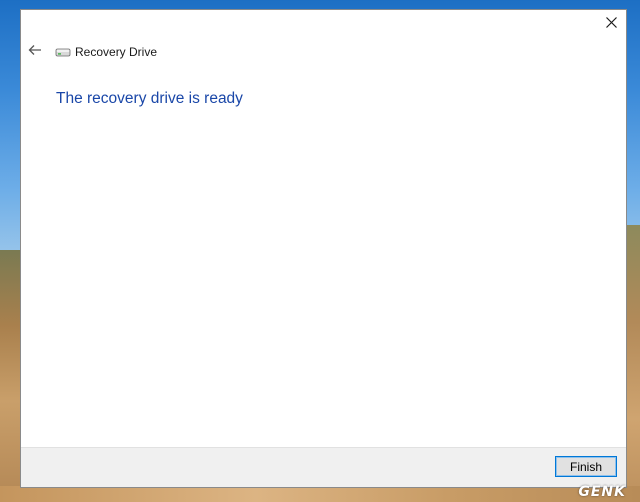  I want to click on window-title-bar: Recovery Drive, so click(106, 52).